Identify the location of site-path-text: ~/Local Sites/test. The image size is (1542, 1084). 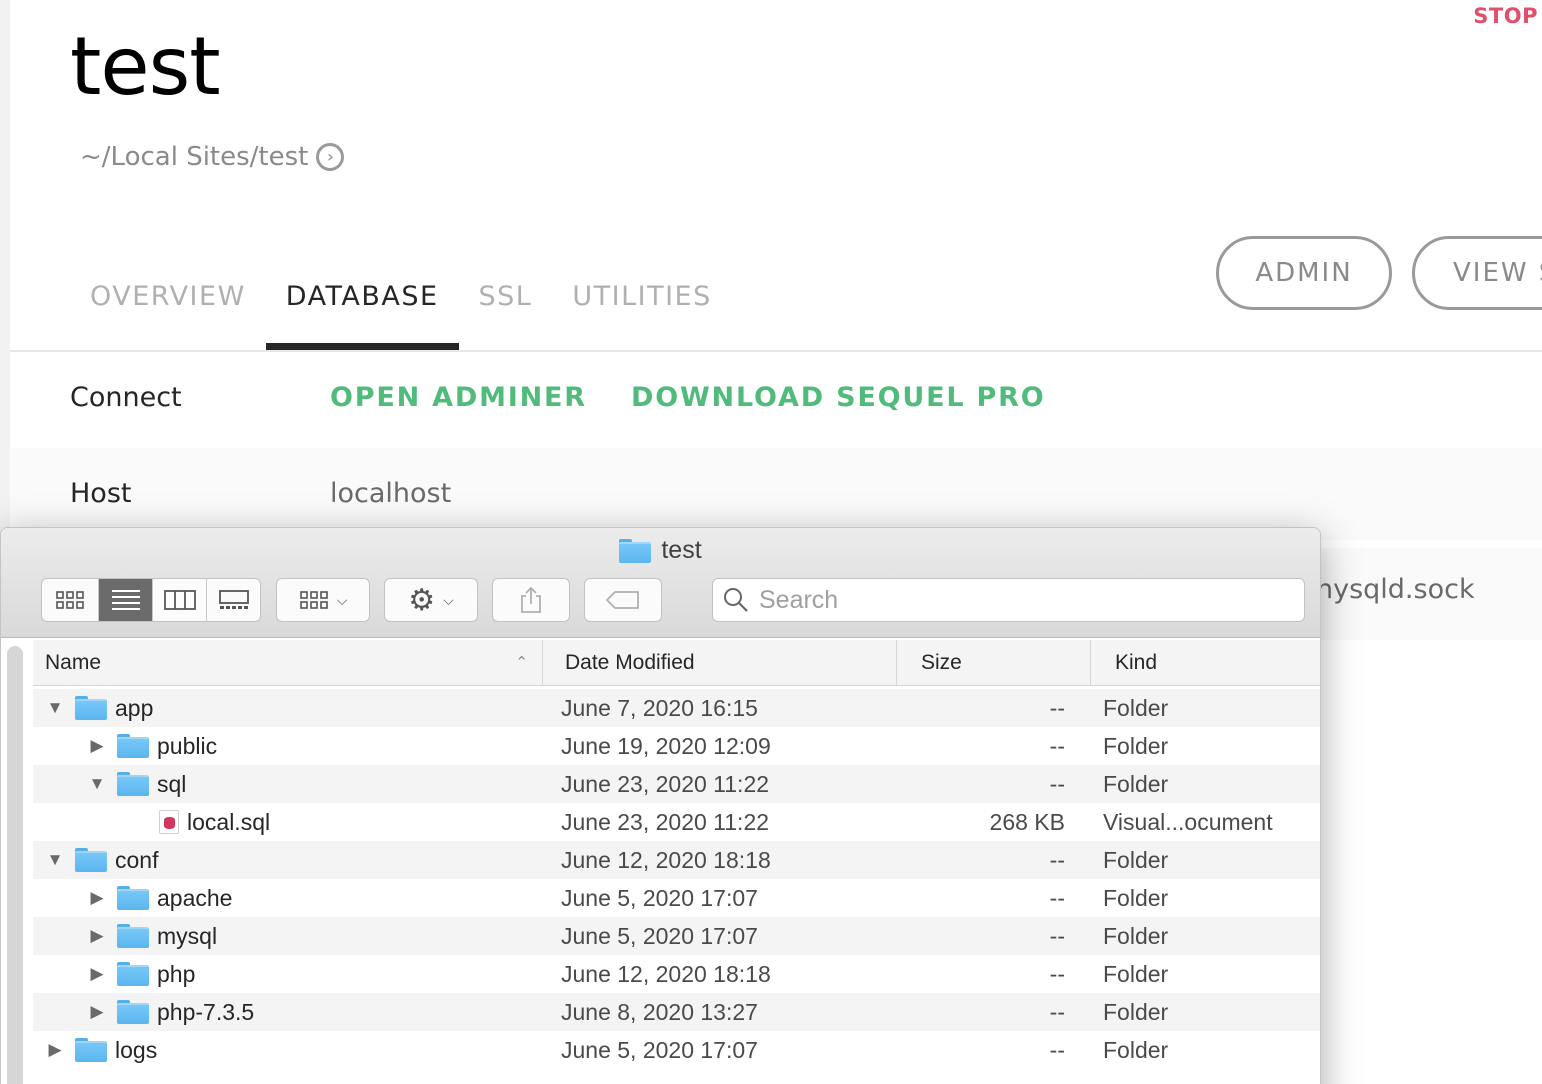
(194, 157).